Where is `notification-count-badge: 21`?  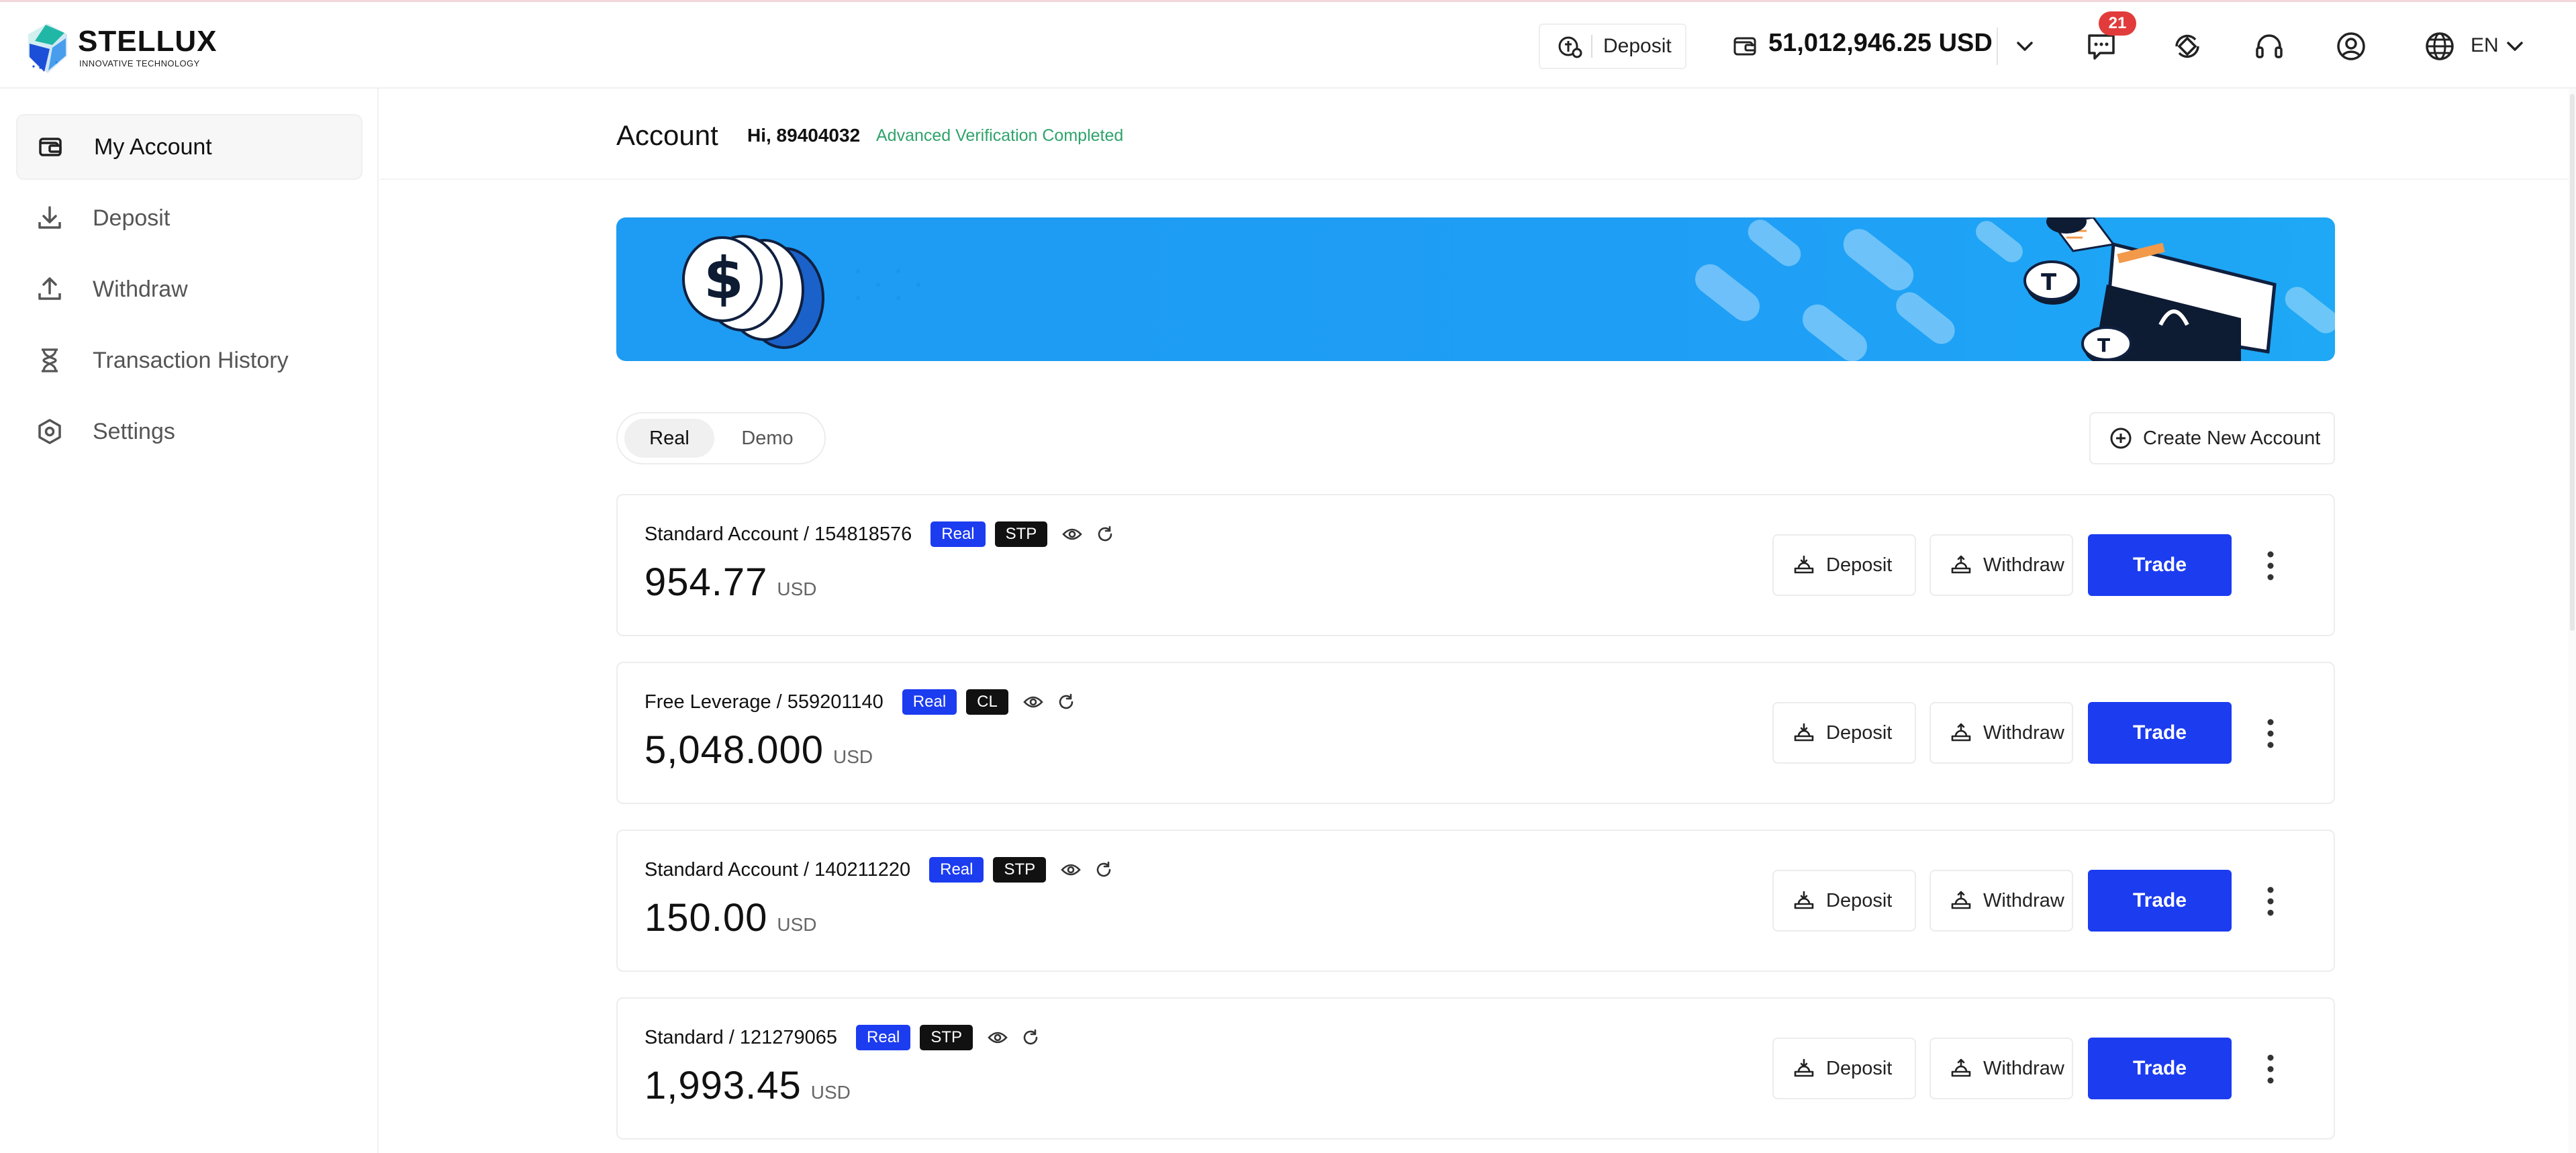
notification-count-badge: 21 is located at coordinates (2117, 23).